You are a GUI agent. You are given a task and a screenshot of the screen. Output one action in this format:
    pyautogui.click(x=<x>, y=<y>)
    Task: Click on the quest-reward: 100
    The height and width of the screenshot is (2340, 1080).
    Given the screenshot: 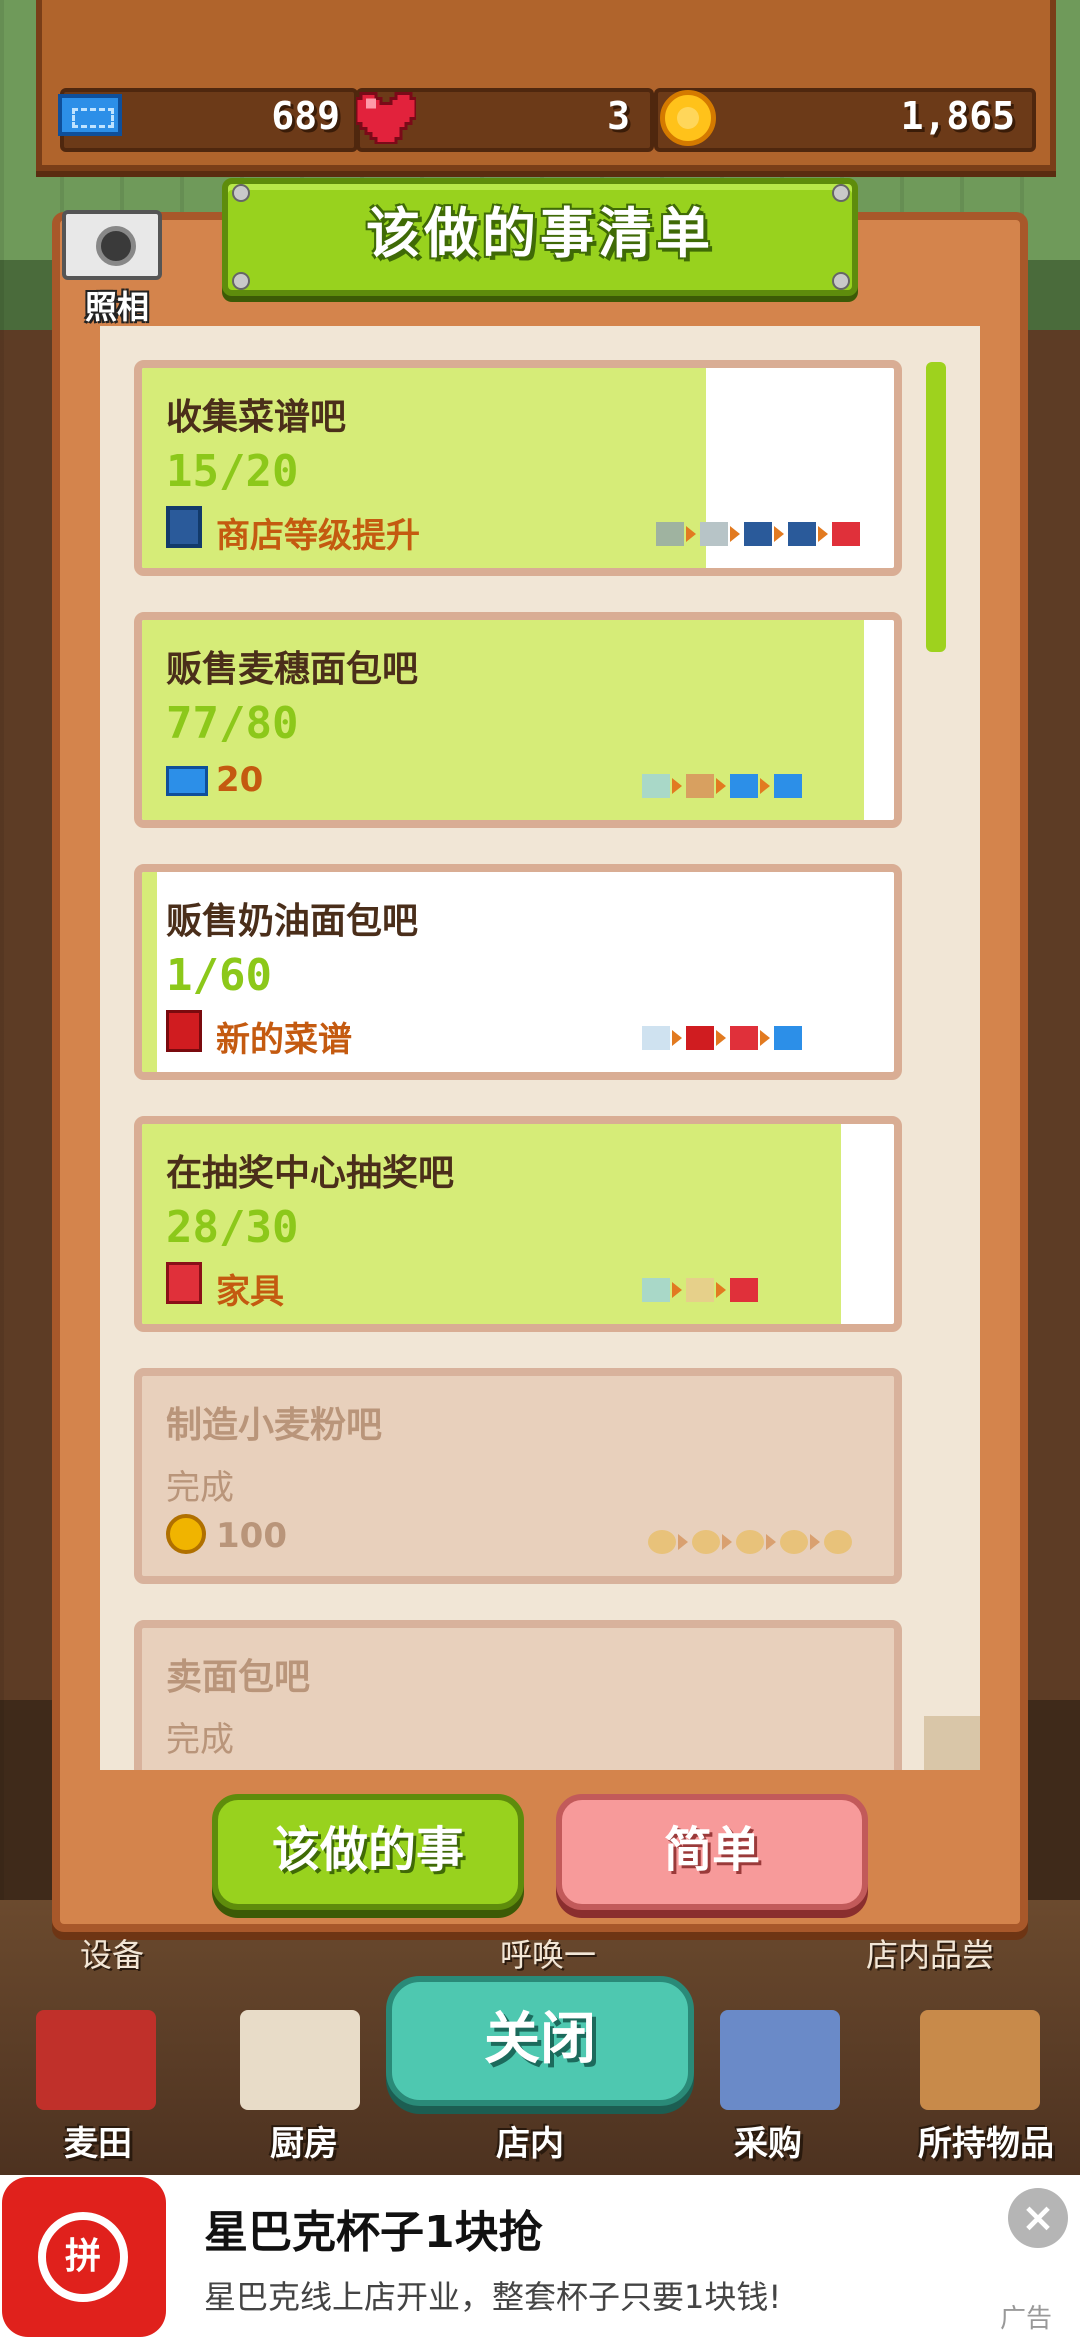 What is the action you would take?
    pyautogui.click(x=251, y=1536)
    